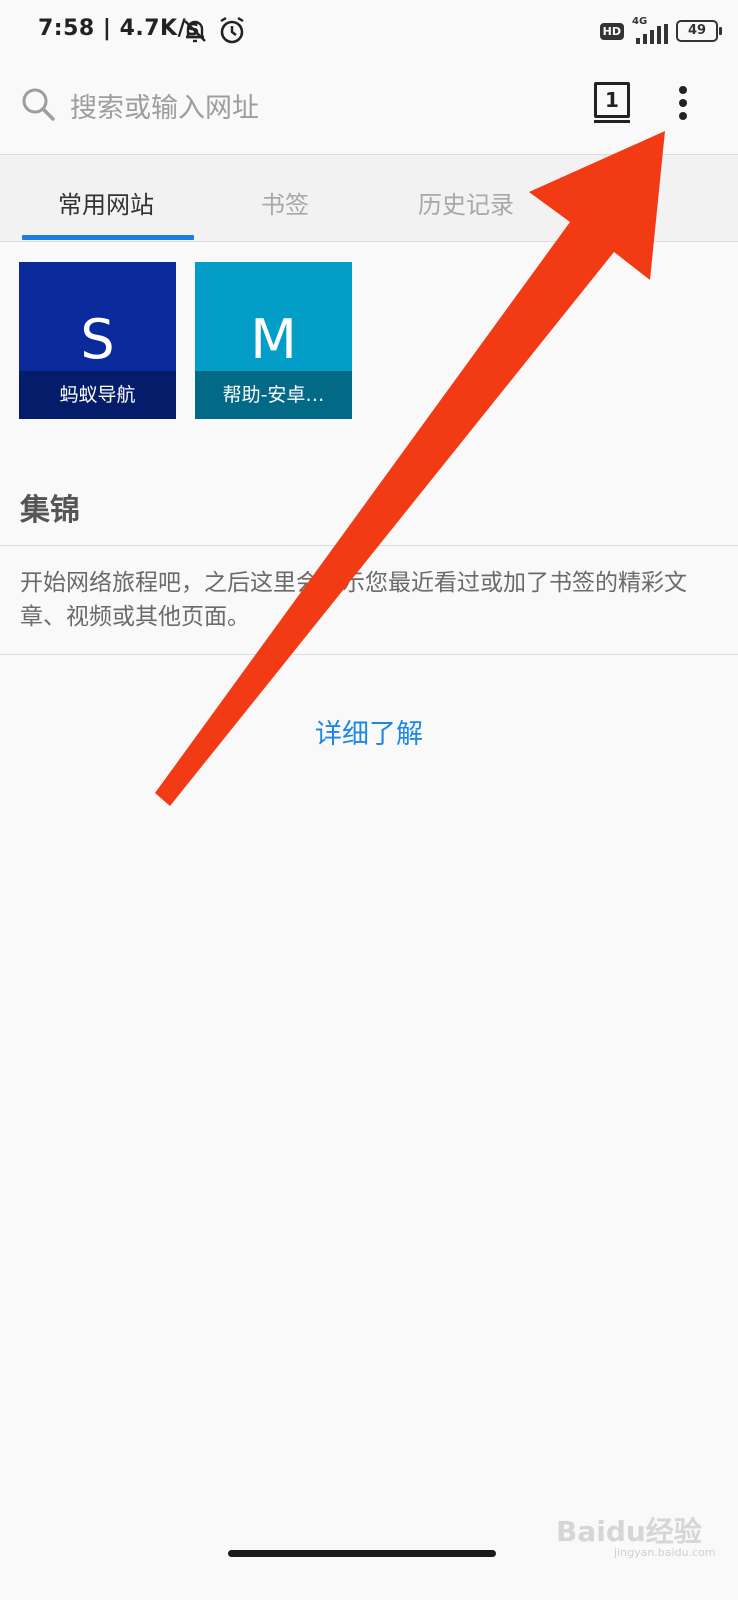  Describe the element at coordinates (97, 395) in the screenshot. I see `tile-label: 蚂蚁导航` at that location.